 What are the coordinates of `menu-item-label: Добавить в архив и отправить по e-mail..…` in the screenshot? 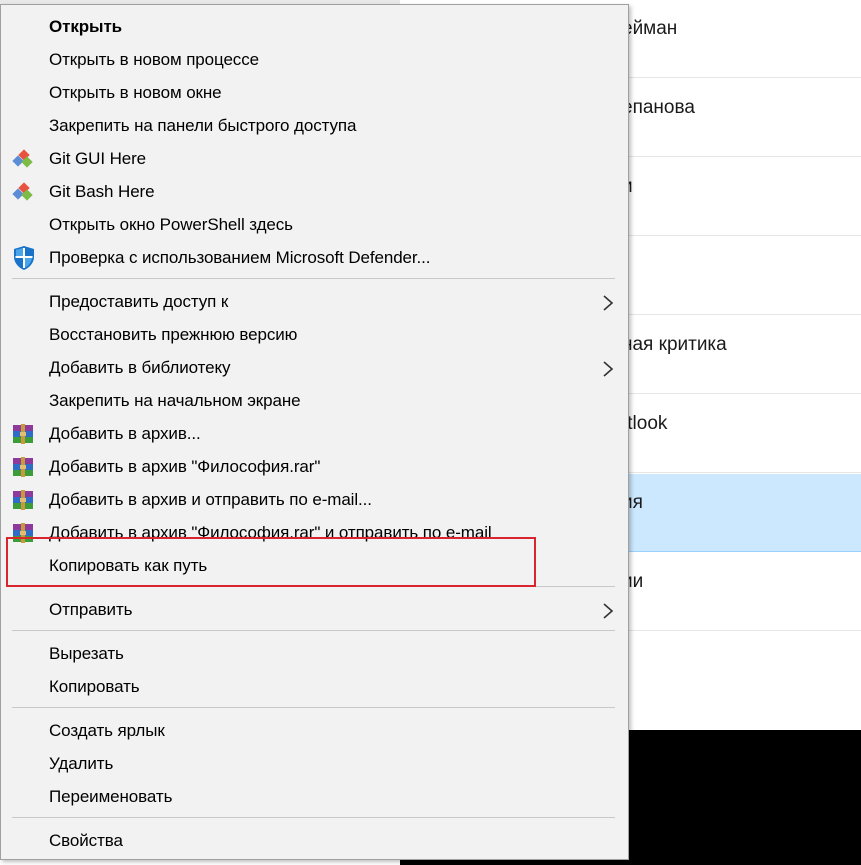 It's located at (210, 499).